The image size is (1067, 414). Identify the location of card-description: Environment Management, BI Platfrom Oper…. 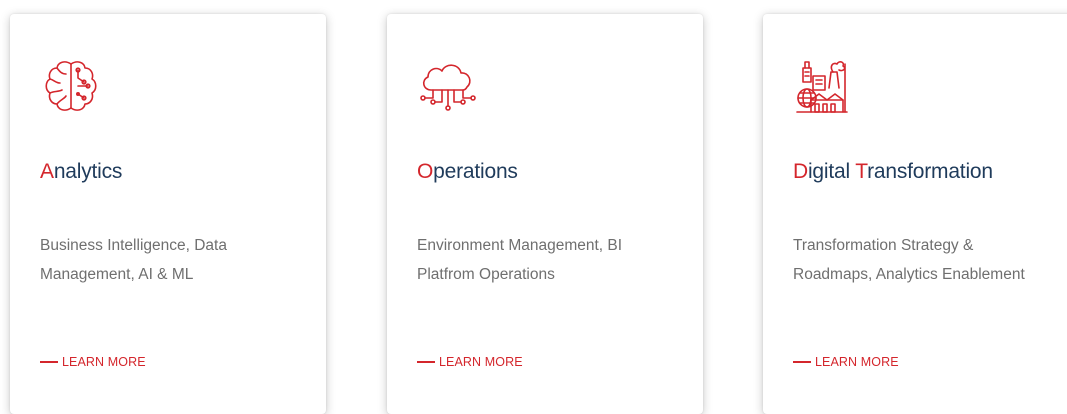
(520, 260).